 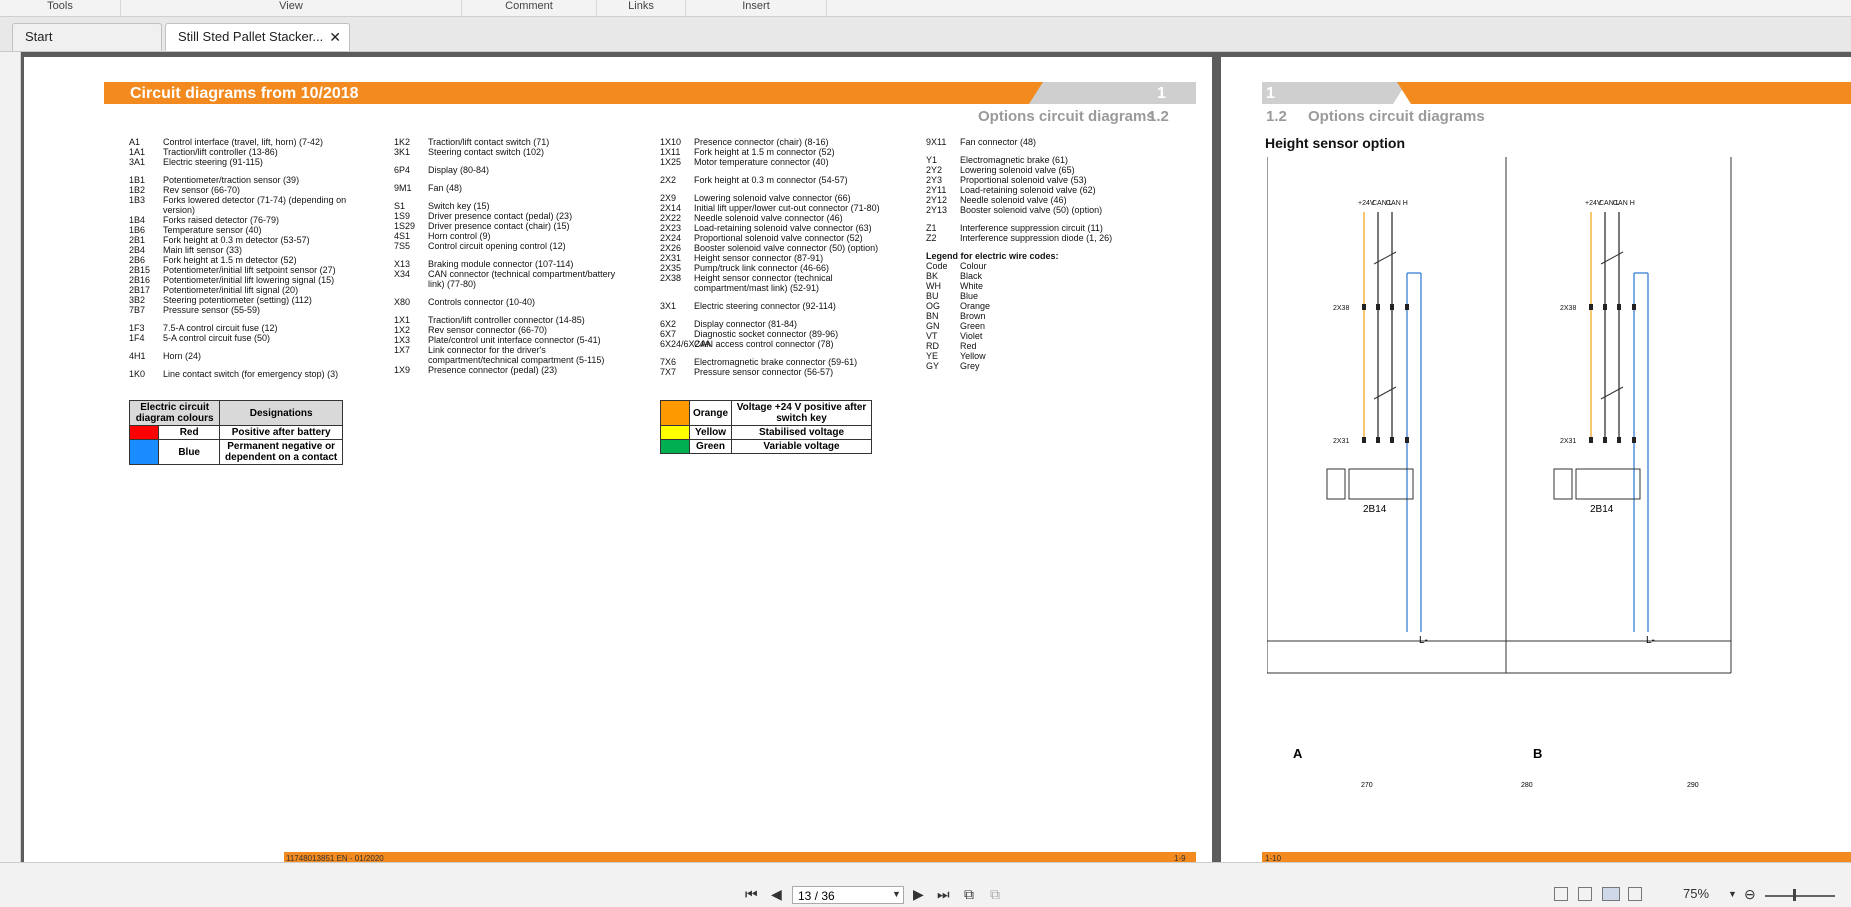 What do you see at coordinates (1367, 785) in the screenshot?
I see `ruler-mark-270: 270` at bounding box center [1367, 785].